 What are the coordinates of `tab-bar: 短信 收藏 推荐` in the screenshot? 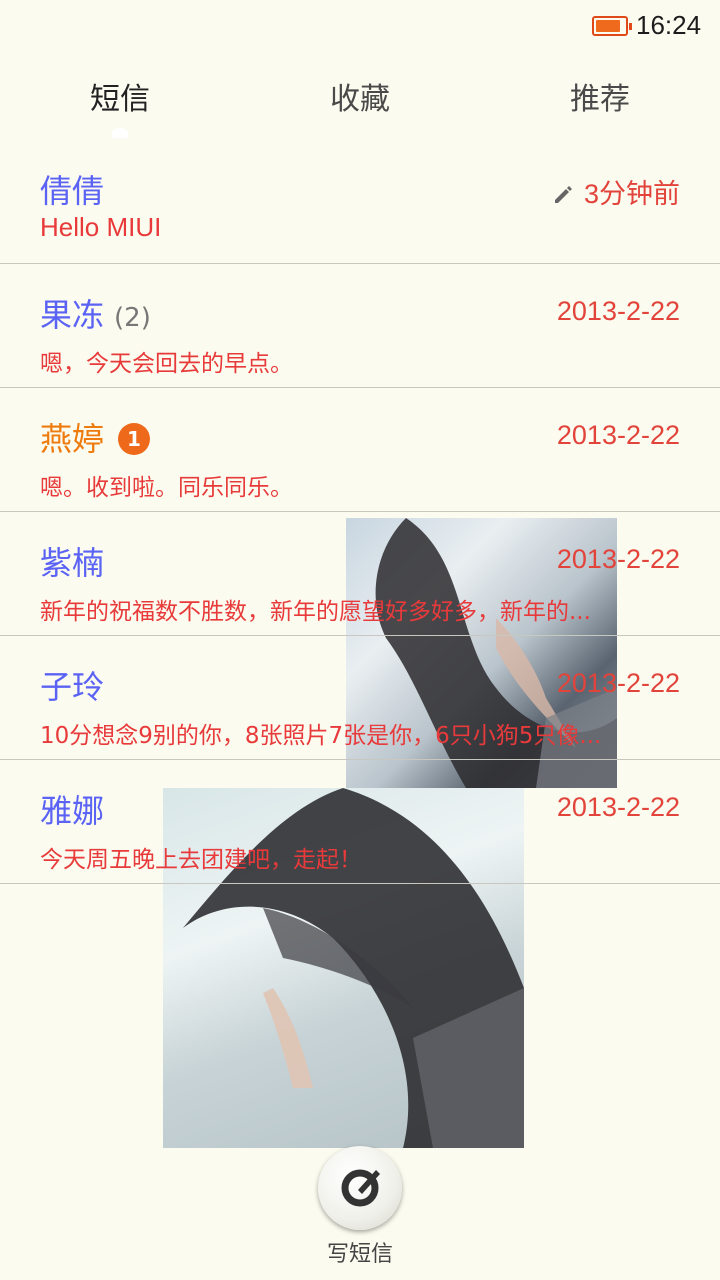 It's located at (360, 98).